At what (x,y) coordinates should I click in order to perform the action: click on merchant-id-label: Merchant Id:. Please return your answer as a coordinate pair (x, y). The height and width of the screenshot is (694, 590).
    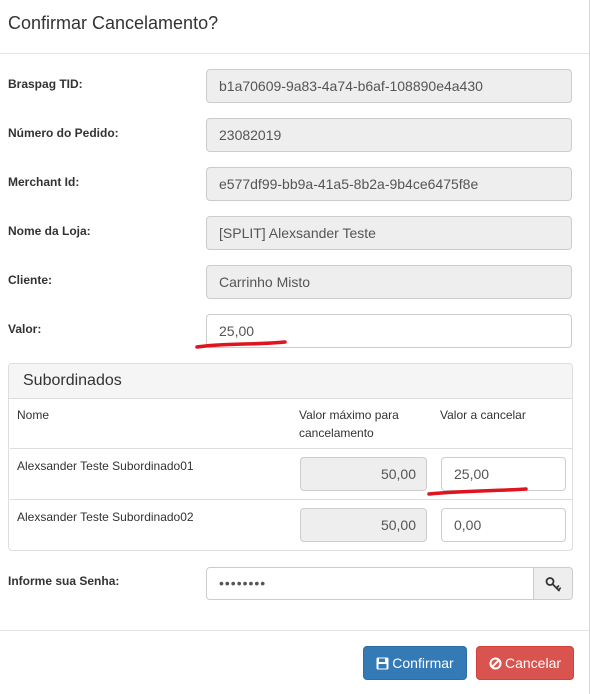
    Looking at the image, I should click on (44, 182).